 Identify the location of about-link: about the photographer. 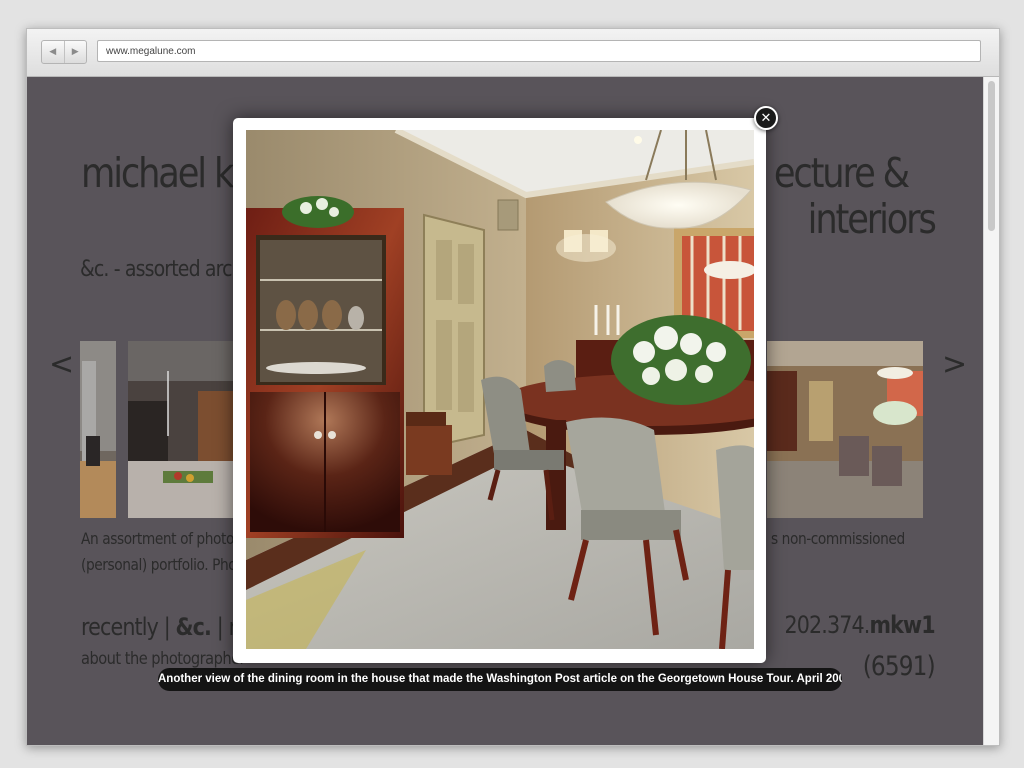
(163, 659).